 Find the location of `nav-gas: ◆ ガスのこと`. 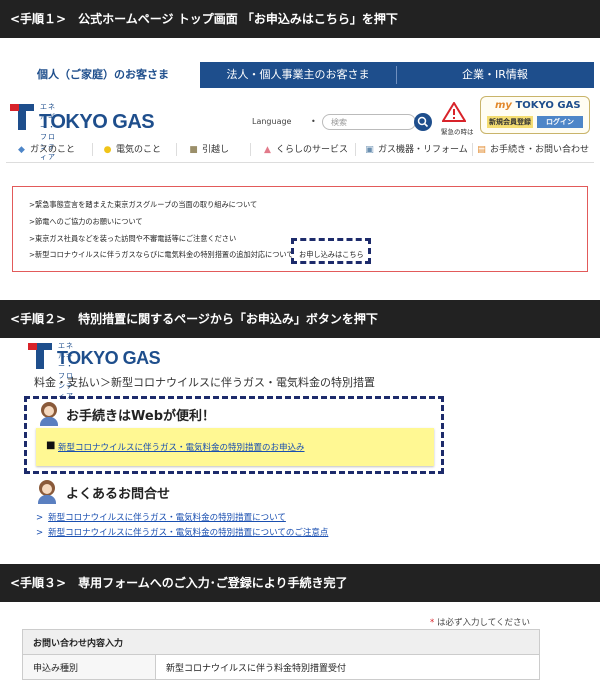

nav-gas: ◆ ガスのこと is located at coordinates (45, 148).